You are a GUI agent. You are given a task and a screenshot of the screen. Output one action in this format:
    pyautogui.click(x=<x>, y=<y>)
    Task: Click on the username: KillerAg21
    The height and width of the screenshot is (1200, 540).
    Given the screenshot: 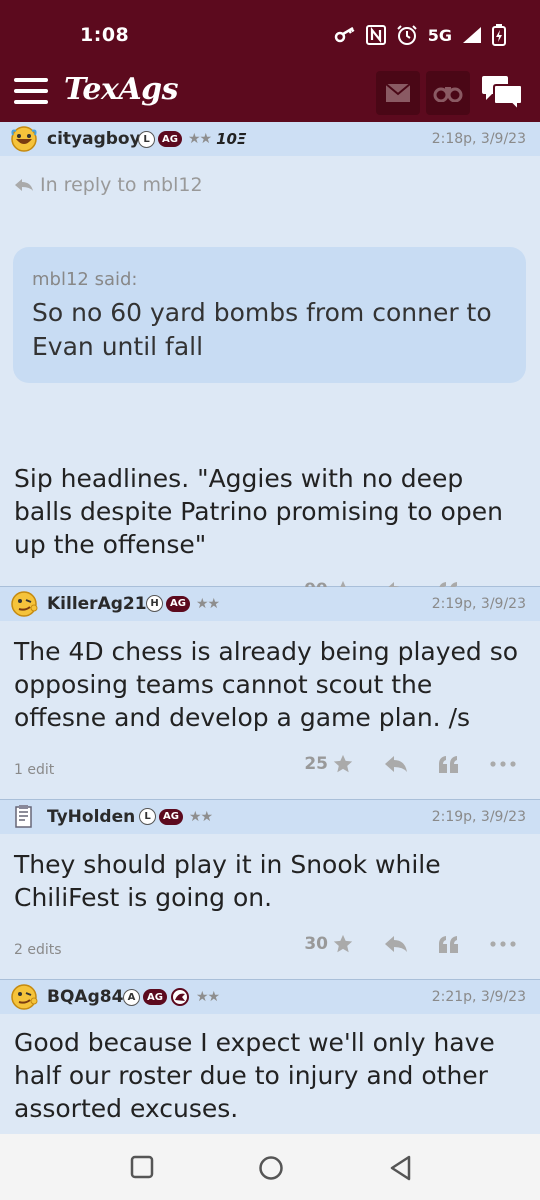 What is the action you would take?
    pyautogui.click(x=97, y=604)
    